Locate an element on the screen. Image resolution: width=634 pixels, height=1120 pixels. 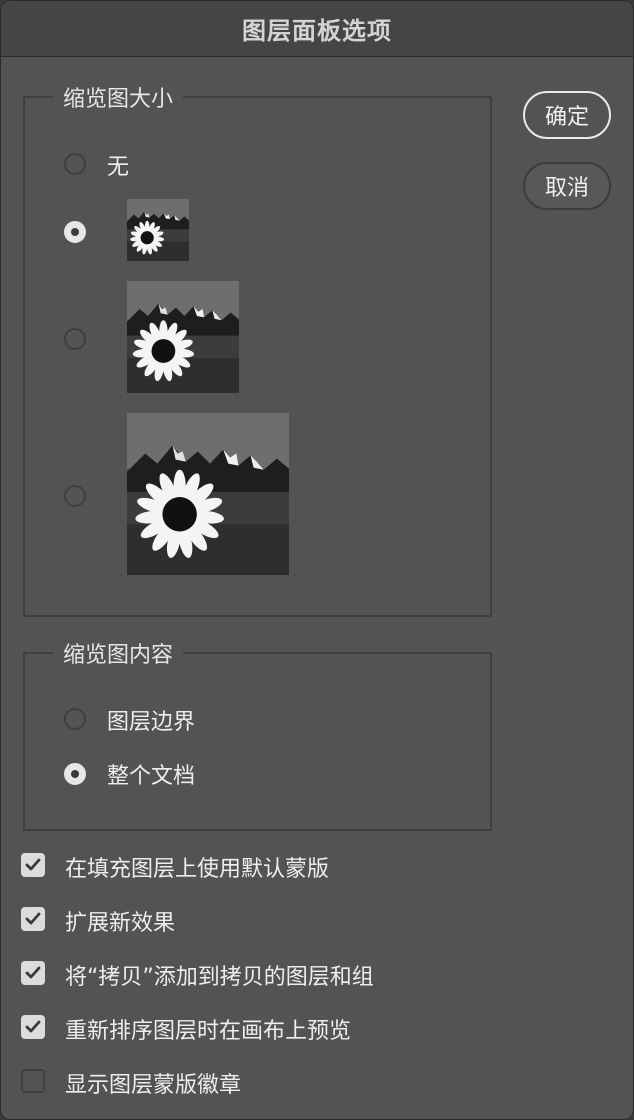
thumbnail-size-small-radio is located at coordinates (75, 232).